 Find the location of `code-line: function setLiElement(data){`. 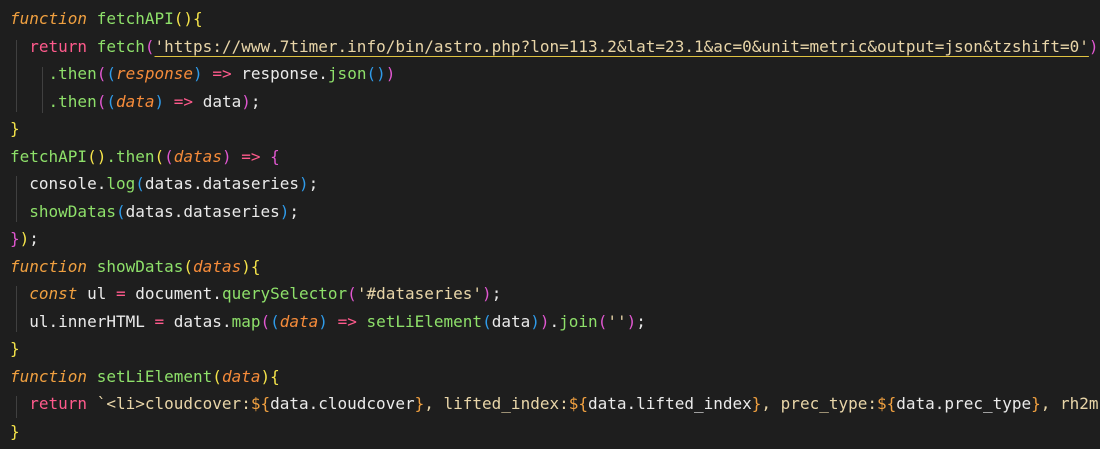

code-line: function setLiElement(data){ is located at coordinates (145, 376).